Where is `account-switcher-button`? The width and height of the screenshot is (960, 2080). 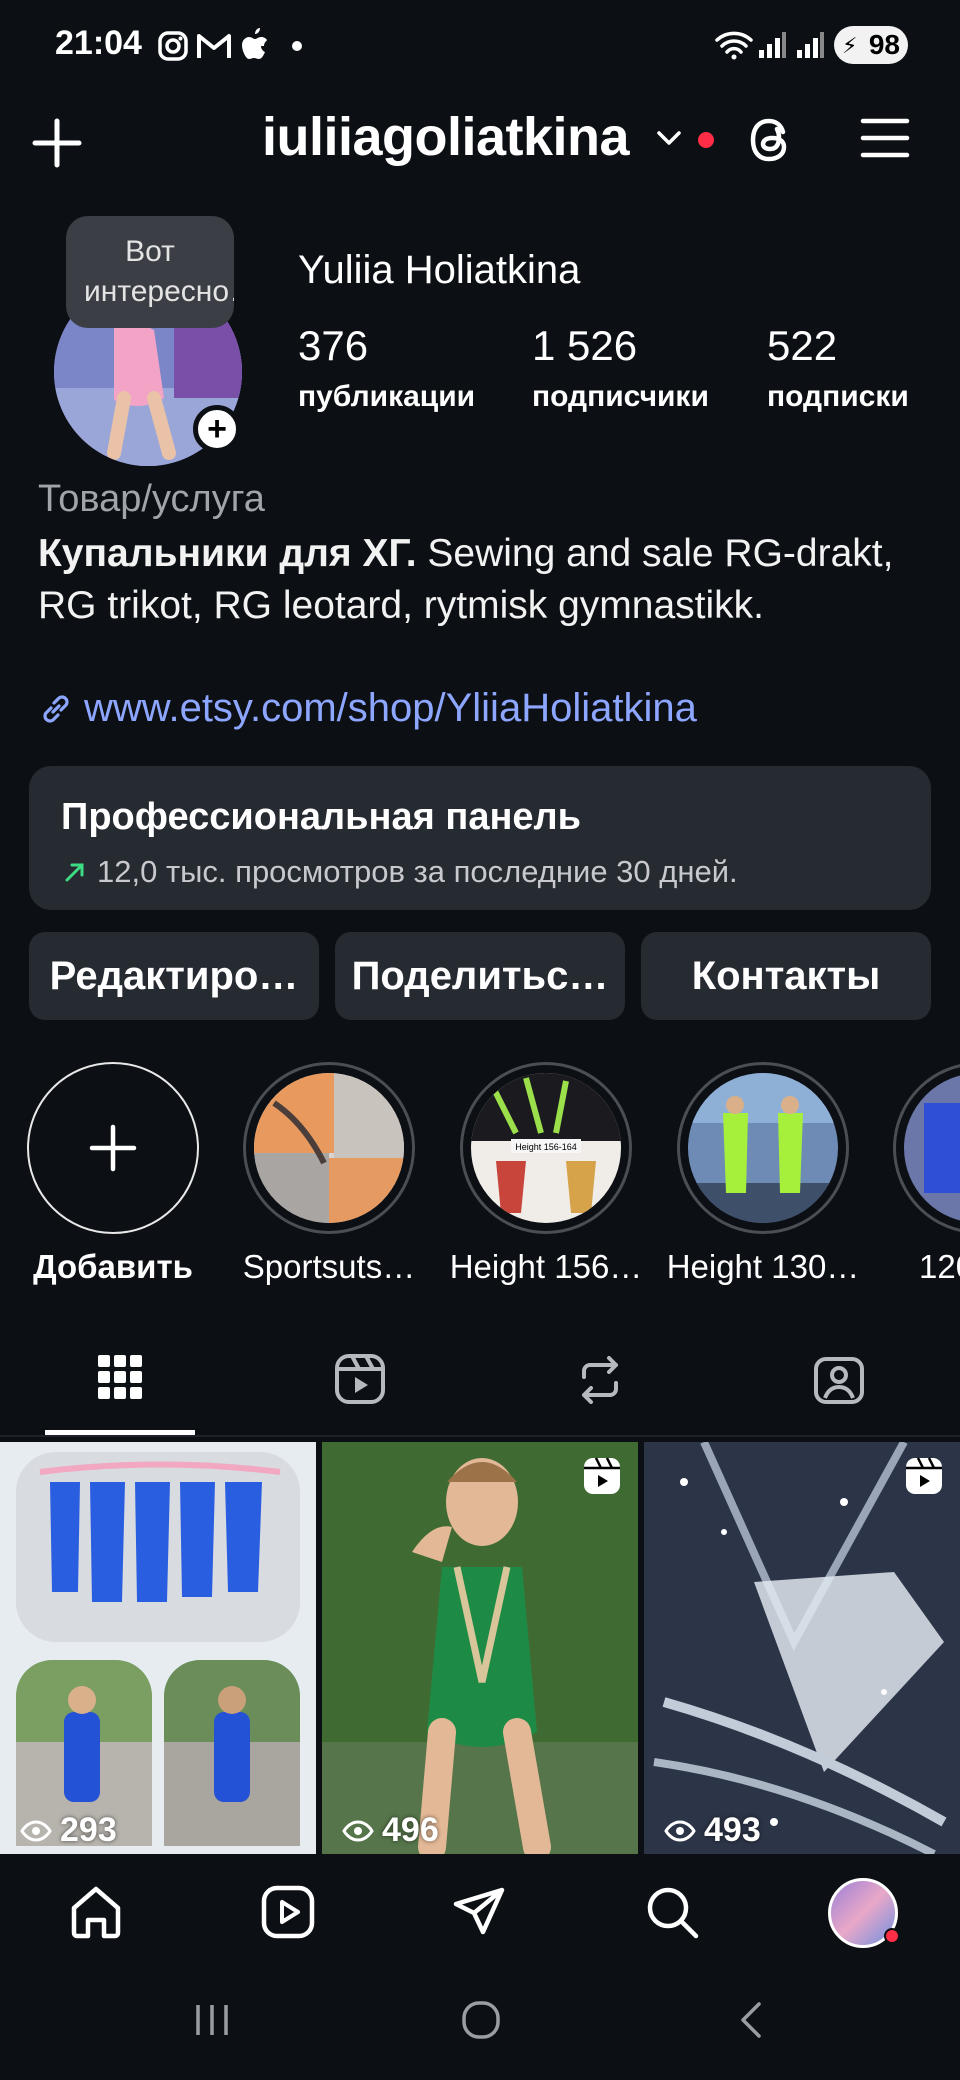
account-switcher-button is located at coordinates (669, 138).